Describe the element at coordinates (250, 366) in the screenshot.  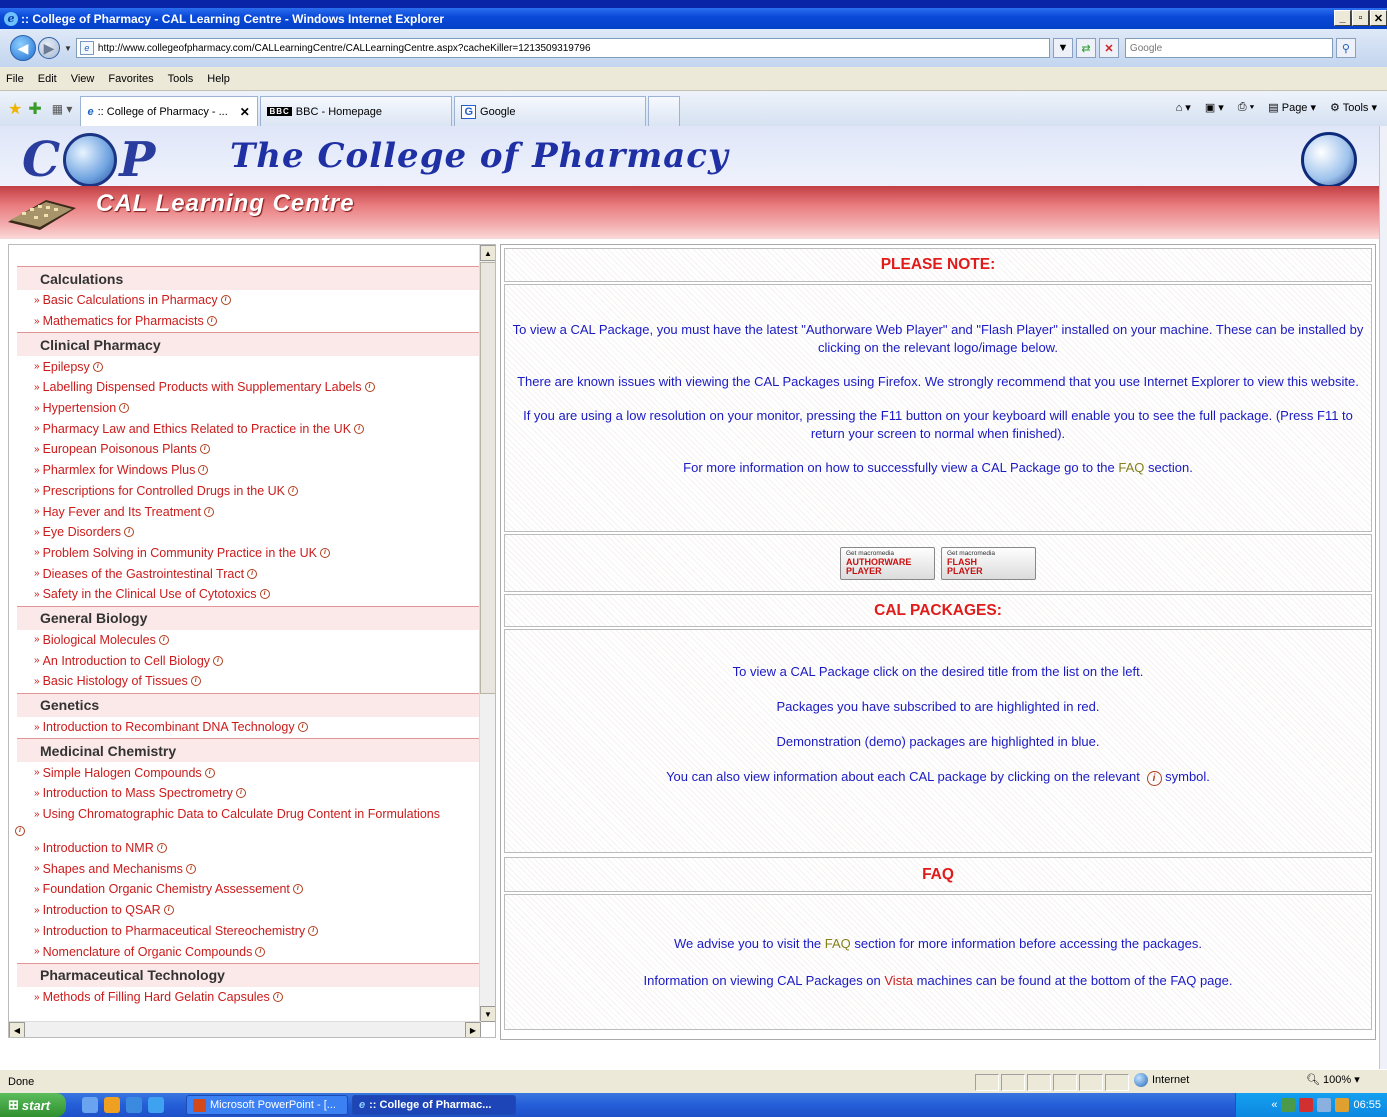
I see `package-link: » Epilepsy i` at that location.